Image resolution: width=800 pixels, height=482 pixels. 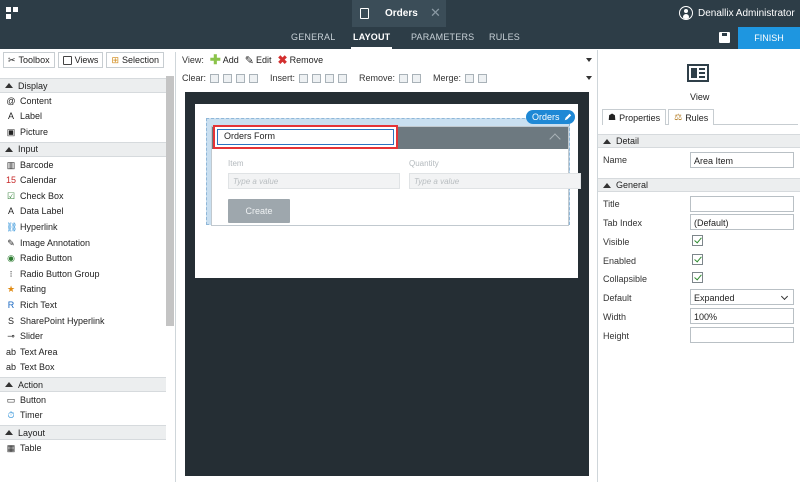 What do you see at coordinates (83, 101) in the screenshot?
I see `toolbox-item-content: @ Content` at bounding box center [83, 101].